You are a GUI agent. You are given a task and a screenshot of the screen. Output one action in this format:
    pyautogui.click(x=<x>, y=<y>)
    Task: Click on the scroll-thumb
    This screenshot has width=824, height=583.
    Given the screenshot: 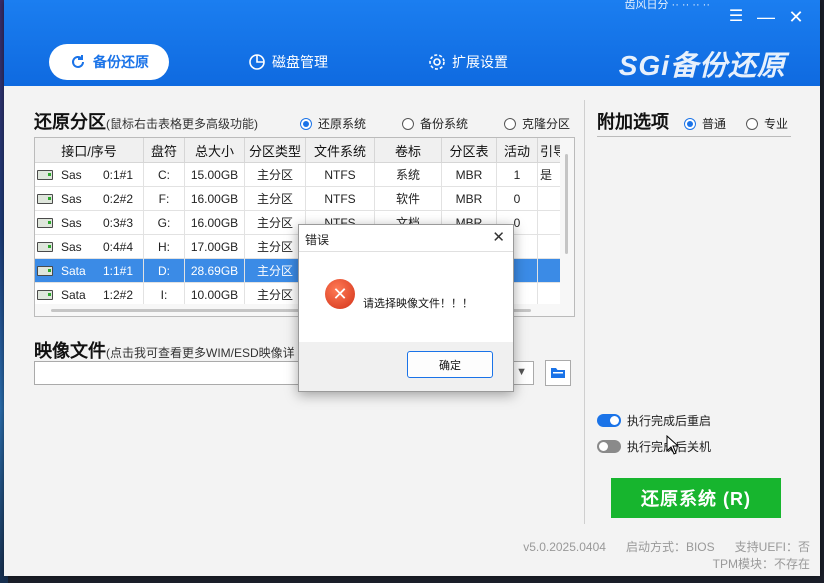 What is the action you would take?
    pyautogui.click(x=566, y=204)
    